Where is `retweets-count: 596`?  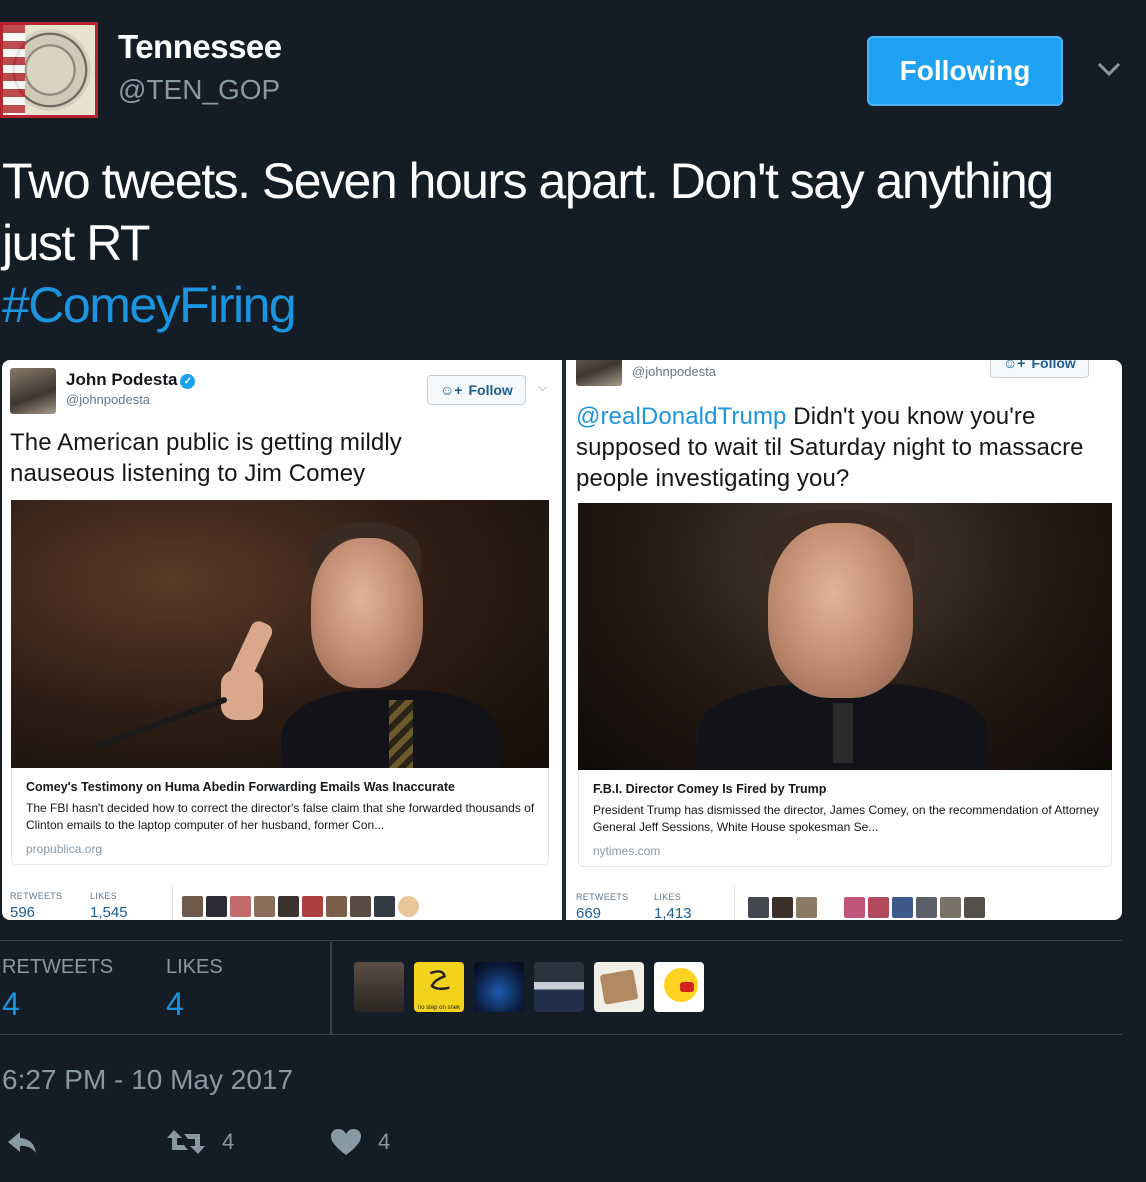
retweets-count: 596 is located at coordinates (23, 912).